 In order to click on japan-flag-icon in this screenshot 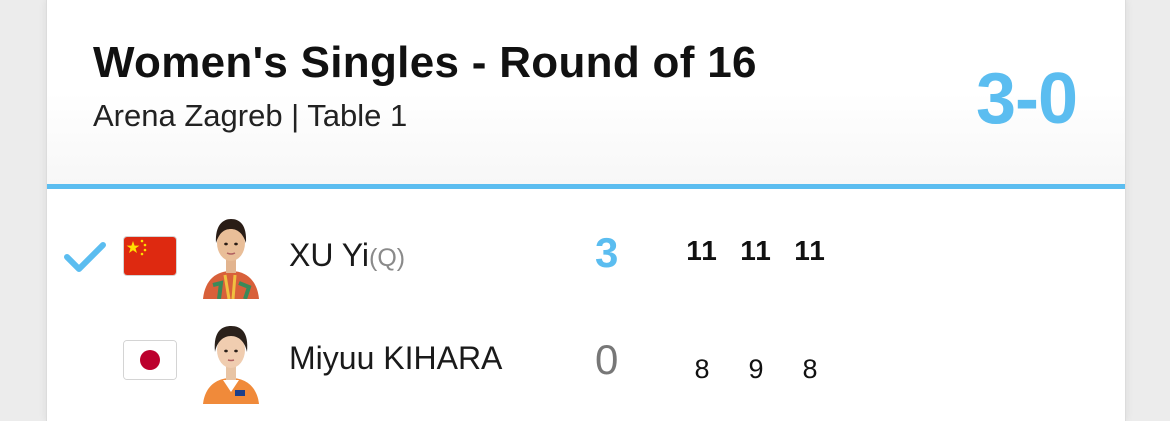, I will do `click(150, 360)`.